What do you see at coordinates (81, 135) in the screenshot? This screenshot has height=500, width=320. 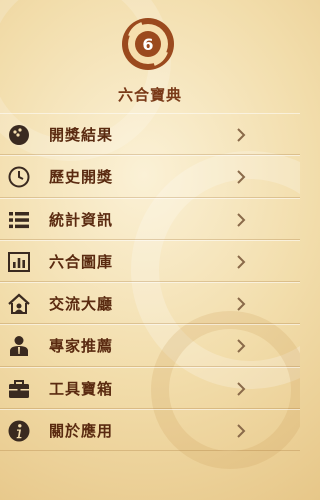 I see `menu-item-label: 開獎結果` at bounding box center [81, 135].